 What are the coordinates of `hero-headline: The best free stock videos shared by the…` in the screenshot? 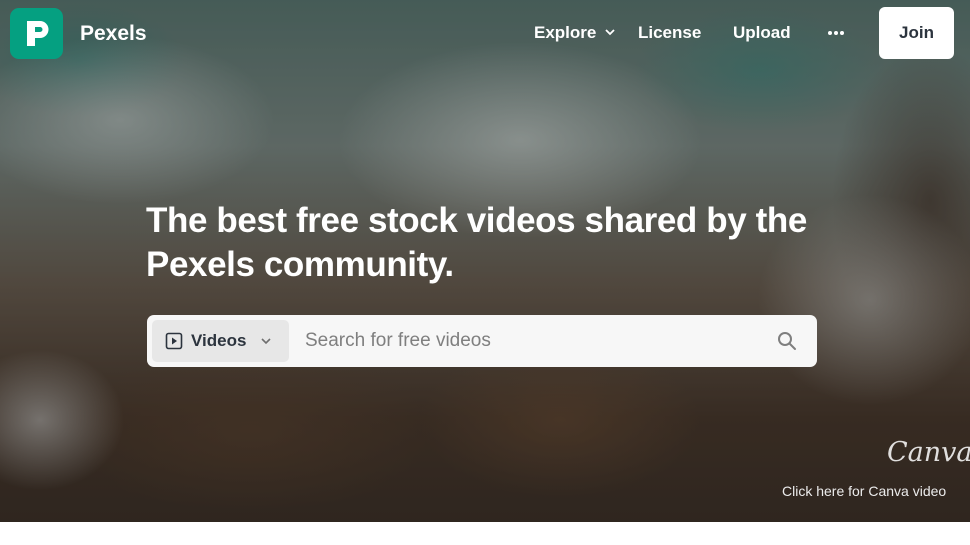 It's located at (476, 242).